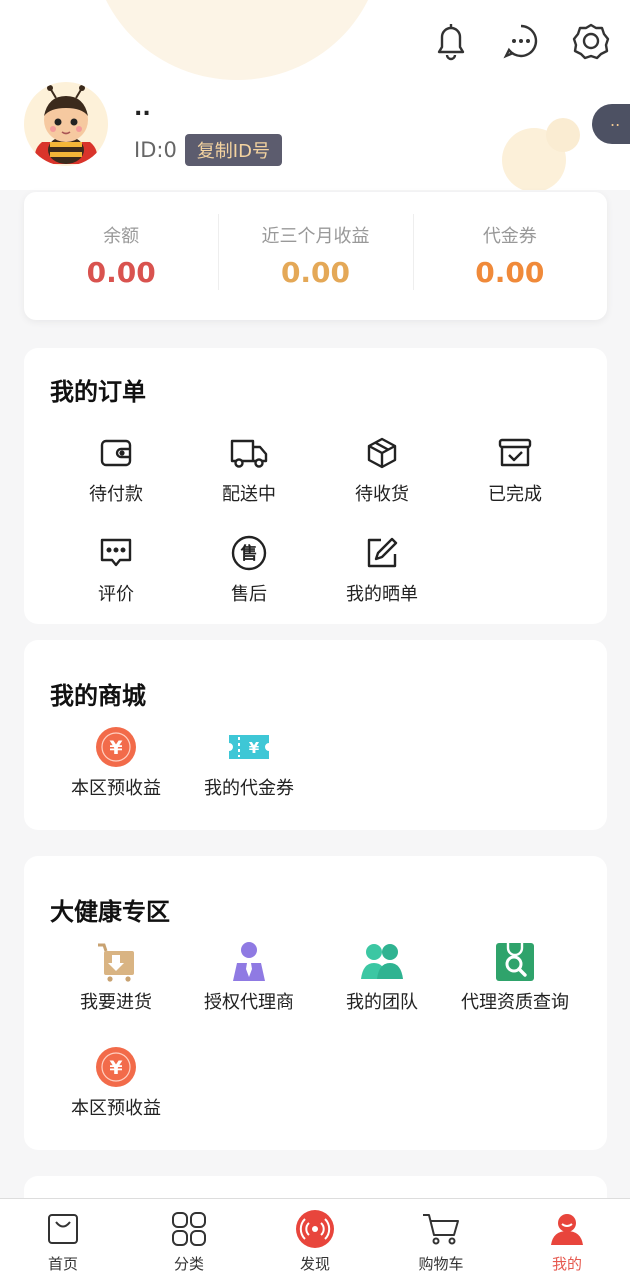 This screenshot has height=1280, width=630. What do you see at coordinates (249, 494) in the screenshot?
I see `order-label: 配送中` at bounding box center [249, 494].